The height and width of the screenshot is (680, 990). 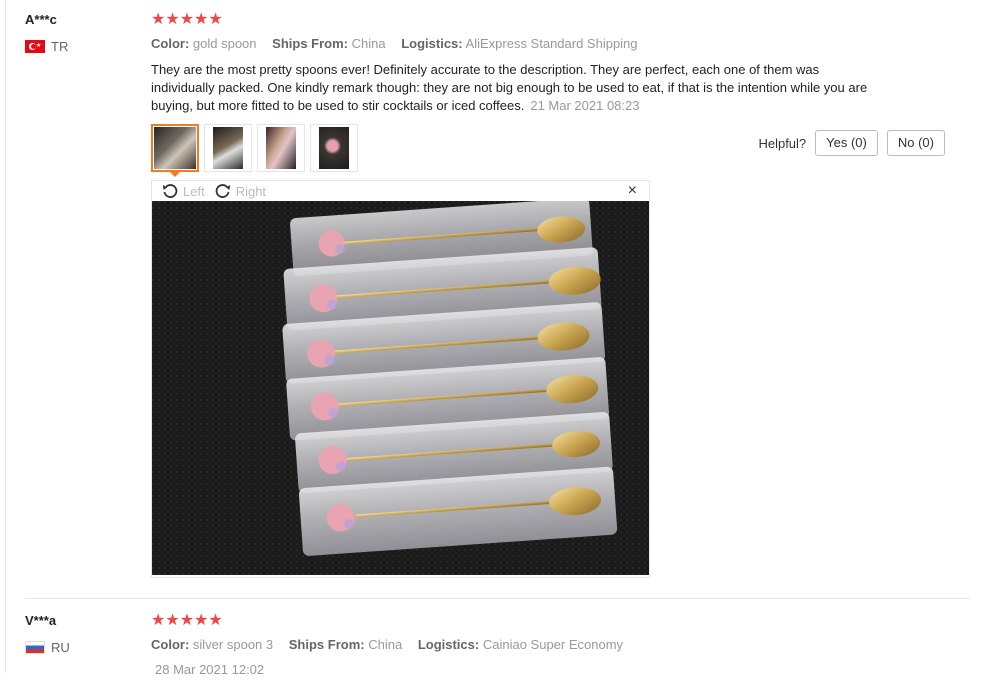 I want to click on reviewer-country: RU, so click(x=47, y=647).